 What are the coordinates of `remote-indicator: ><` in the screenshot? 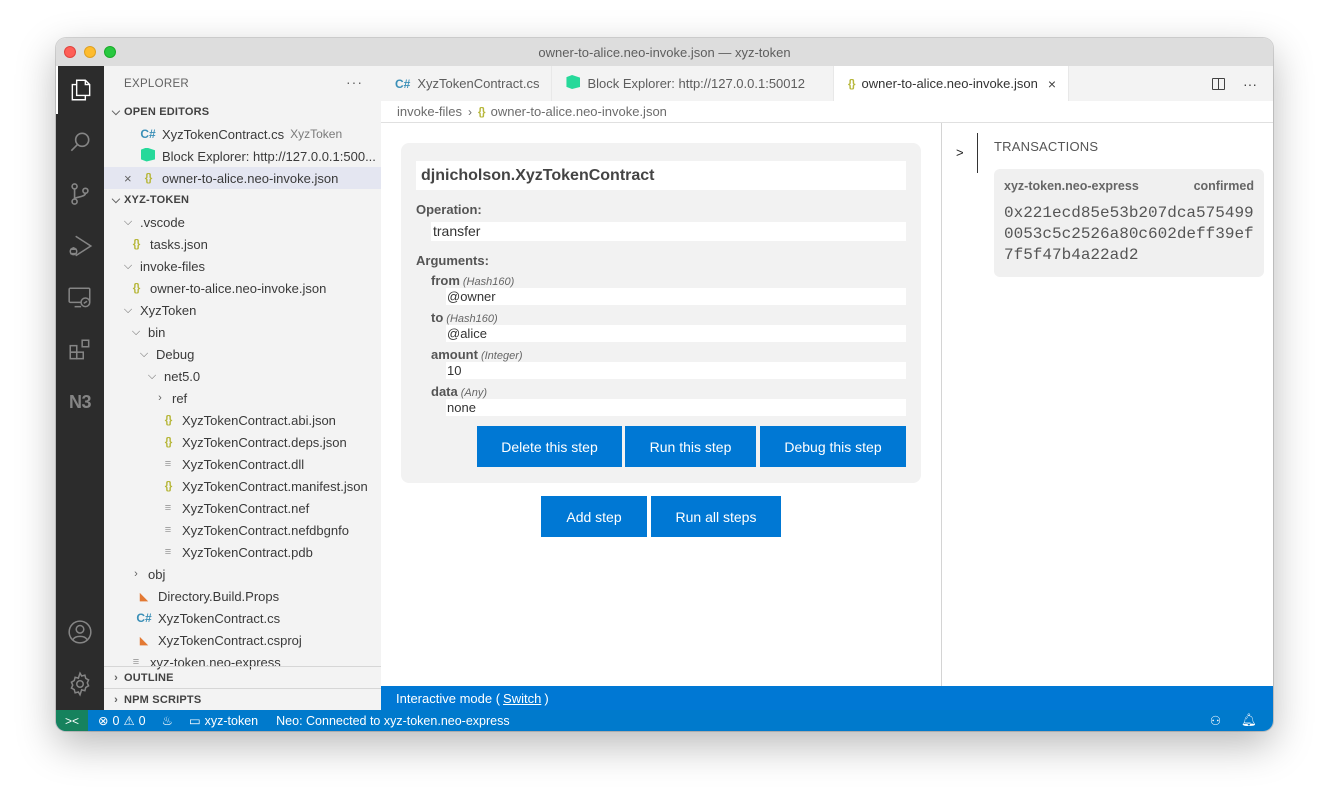 It's located at (72, 720).